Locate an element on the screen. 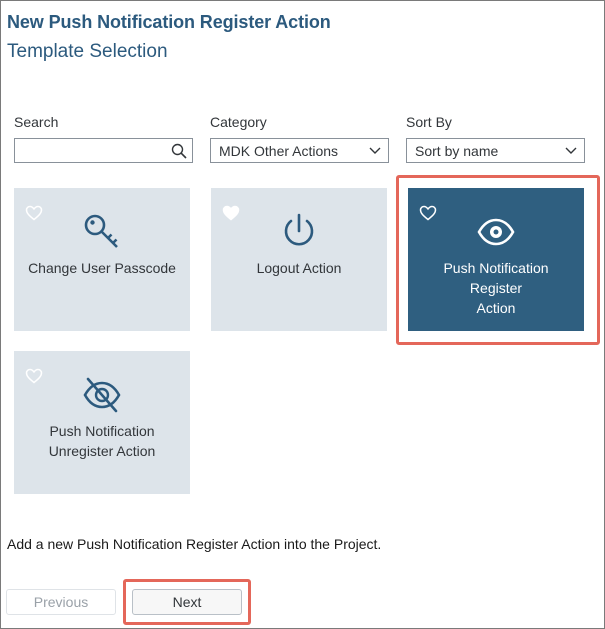 The height and width of the screenshot is (629, 605). previous-button: Previous is located at coordinates (61, 602).